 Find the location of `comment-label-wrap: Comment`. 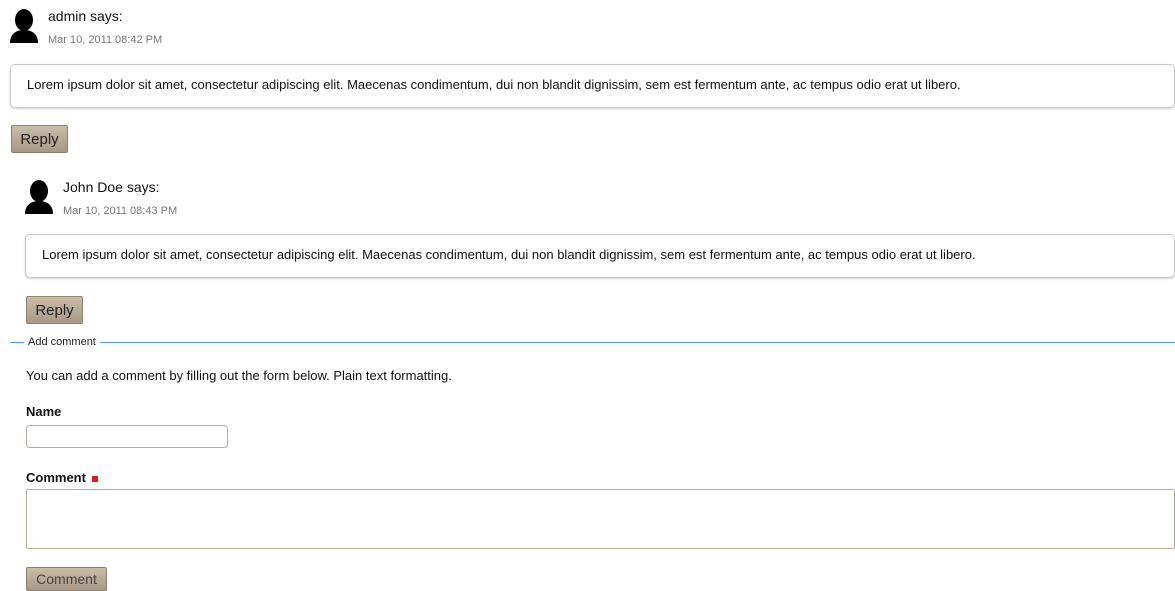

comment-label-wrap: Comment is located at coordinates (62, 477).